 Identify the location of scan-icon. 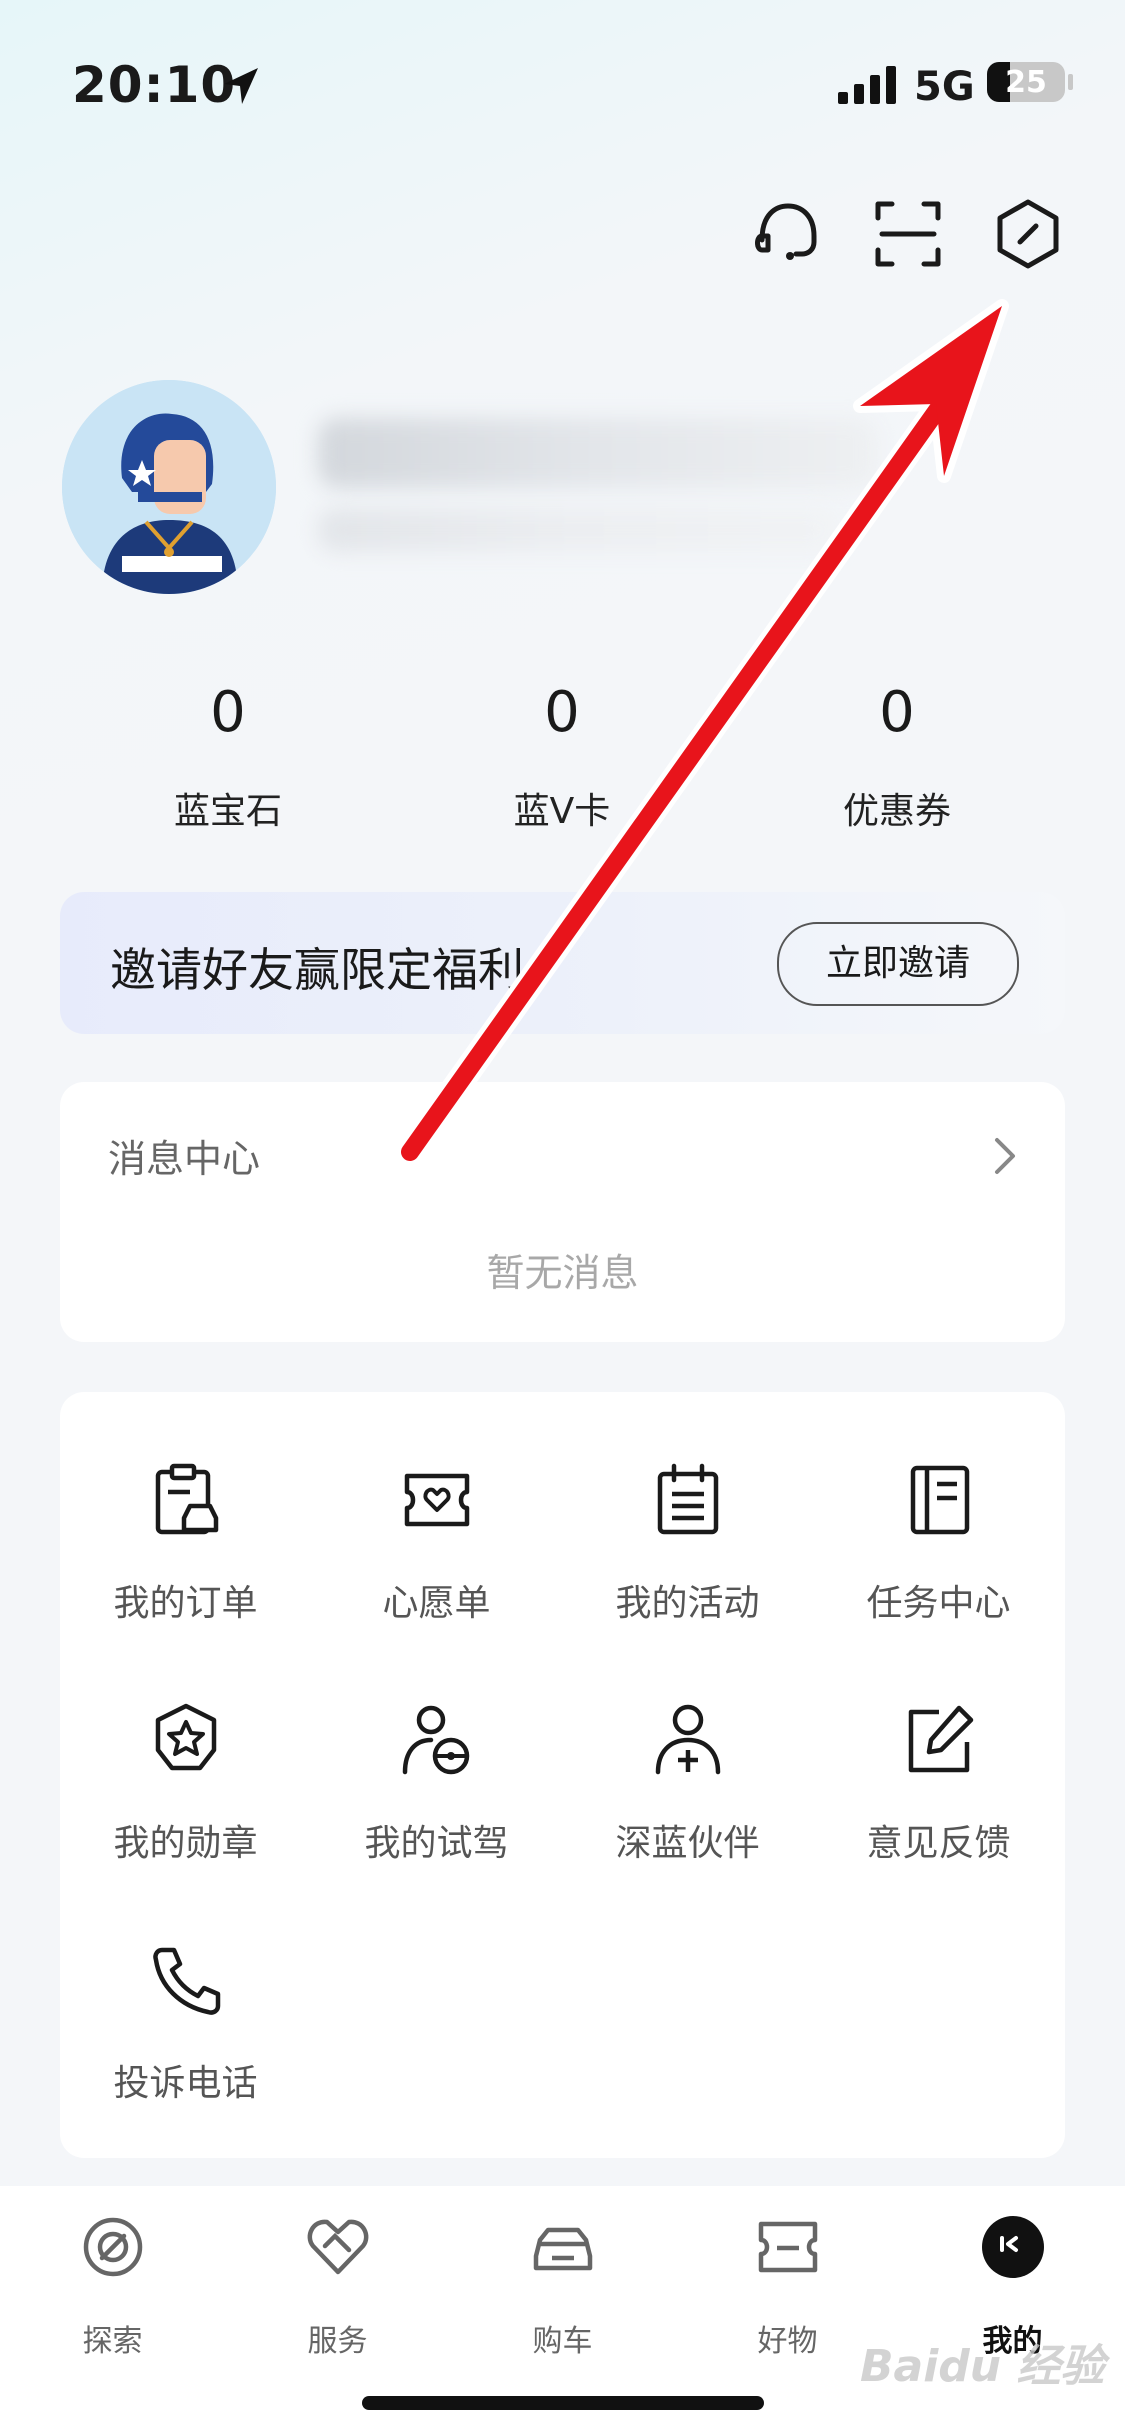
(908, 234).